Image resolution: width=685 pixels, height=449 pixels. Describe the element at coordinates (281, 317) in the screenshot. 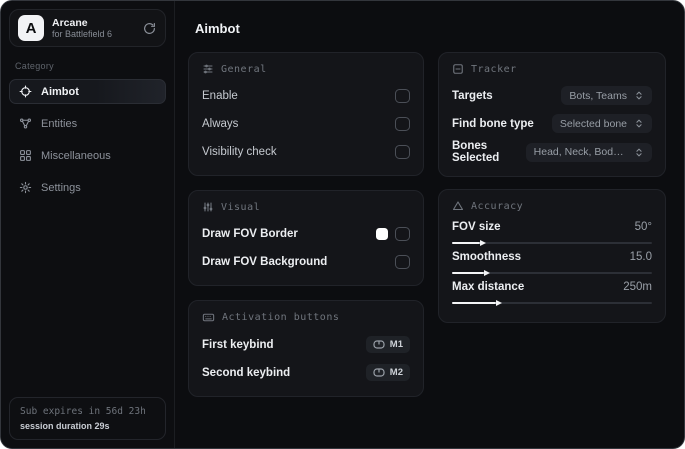

I see `panel-header-label: Activation buttons` at that location.